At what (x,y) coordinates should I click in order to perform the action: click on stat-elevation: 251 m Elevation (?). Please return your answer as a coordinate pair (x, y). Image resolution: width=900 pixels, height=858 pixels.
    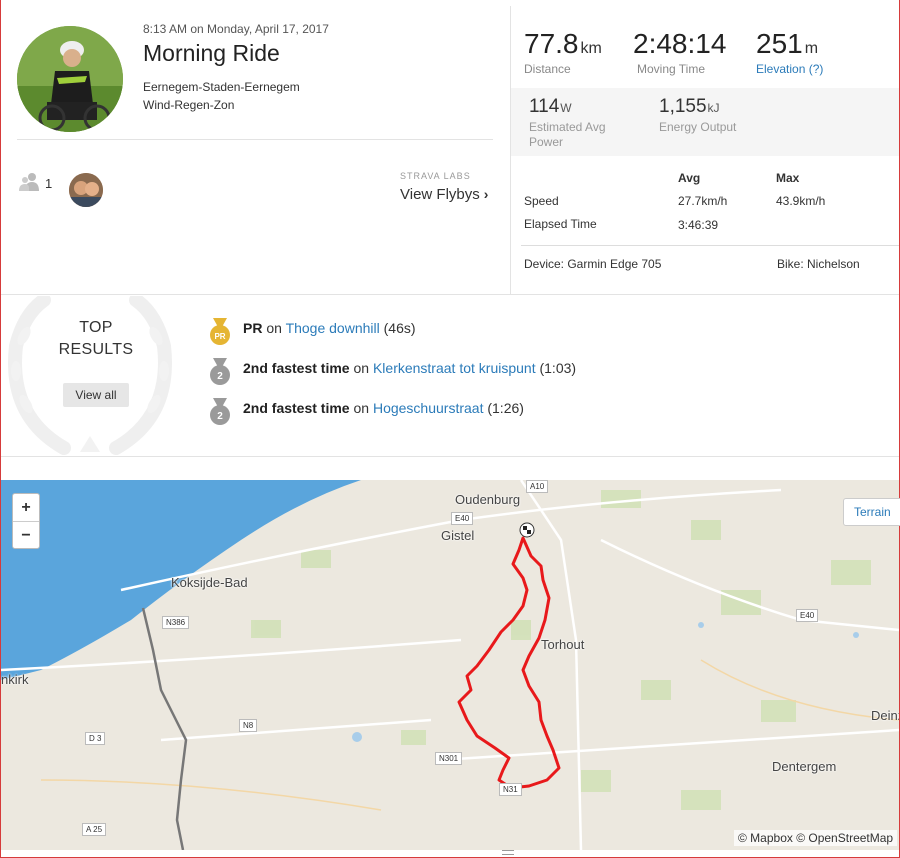
    Looking at the image, I should click on (789, 52).